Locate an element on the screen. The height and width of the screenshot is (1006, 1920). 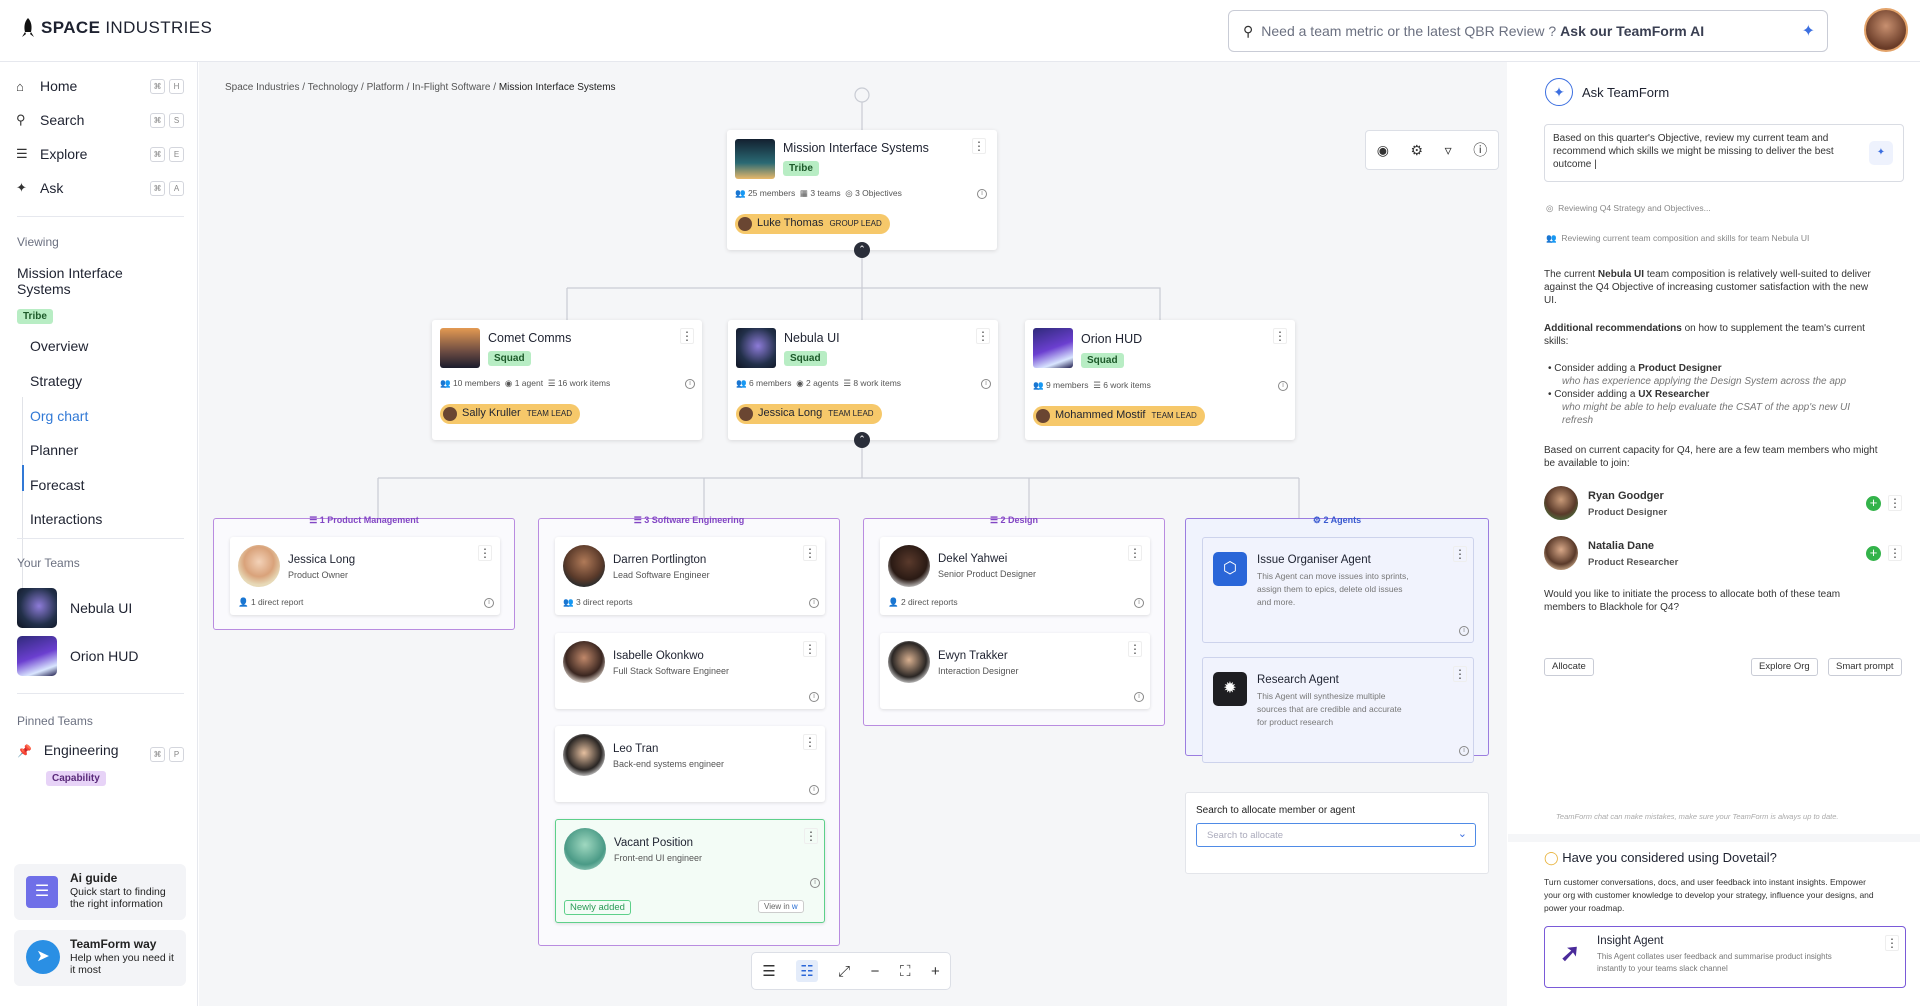
dovetail-heading: ◯ Have you considered using Dovetail? is located at coordinates (1660, 858).